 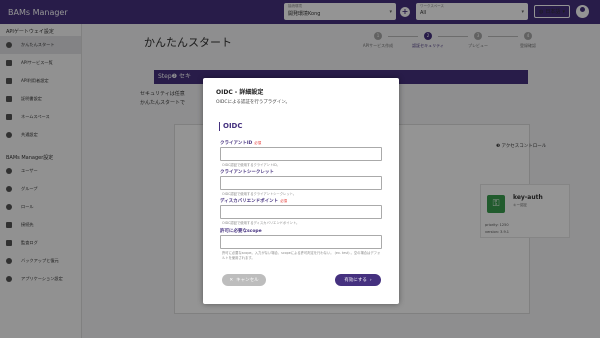 I want to click on client-secret-label: クライアントシークレット, so click(x=247, y=172).